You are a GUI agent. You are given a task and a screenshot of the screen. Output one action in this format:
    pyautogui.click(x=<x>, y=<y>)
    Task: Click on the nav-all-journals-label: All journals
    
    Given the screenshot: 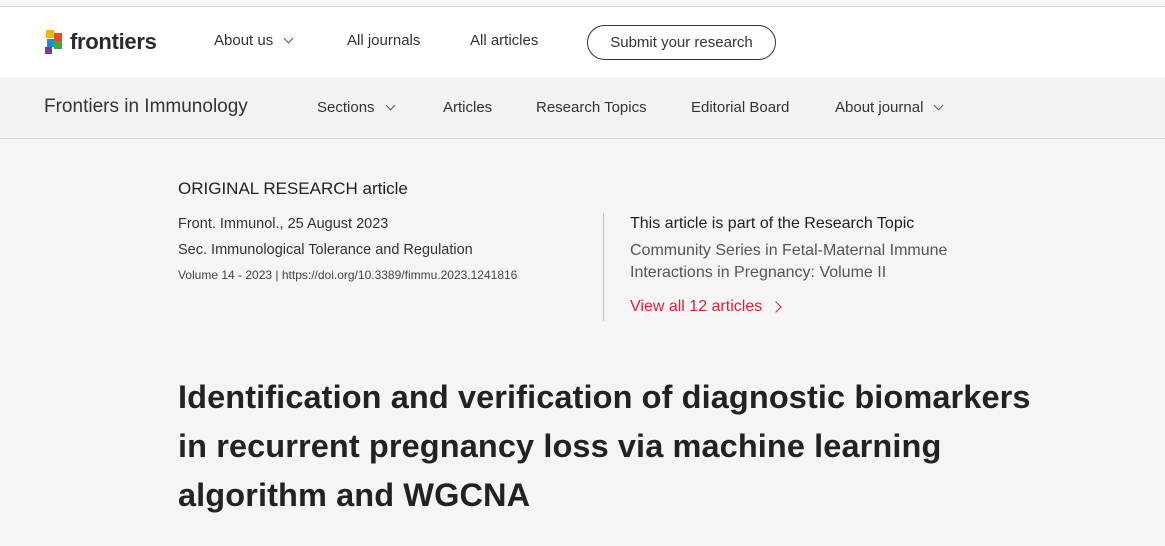 What is the action you would take?
    pyautogui.click(x=384, y=40)
    